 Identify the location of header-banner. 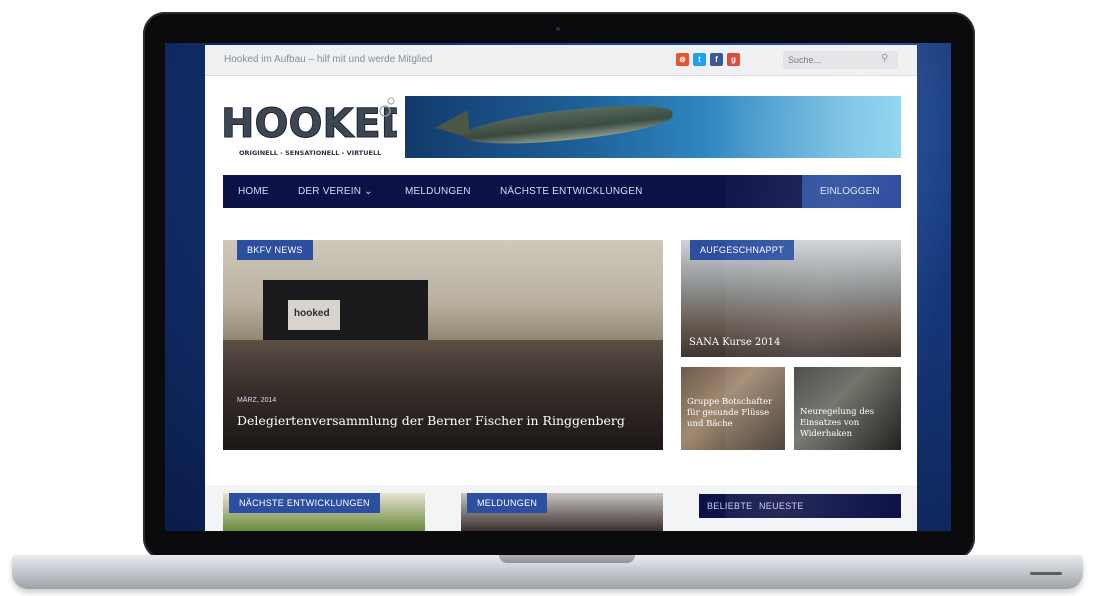
(653, 127).